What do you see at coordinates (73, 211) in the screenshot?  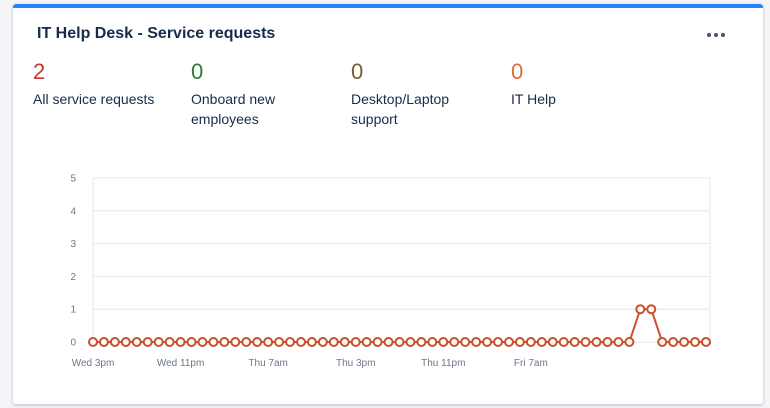 I see `y-tick-label: 4` at bounding box center [73, 211].